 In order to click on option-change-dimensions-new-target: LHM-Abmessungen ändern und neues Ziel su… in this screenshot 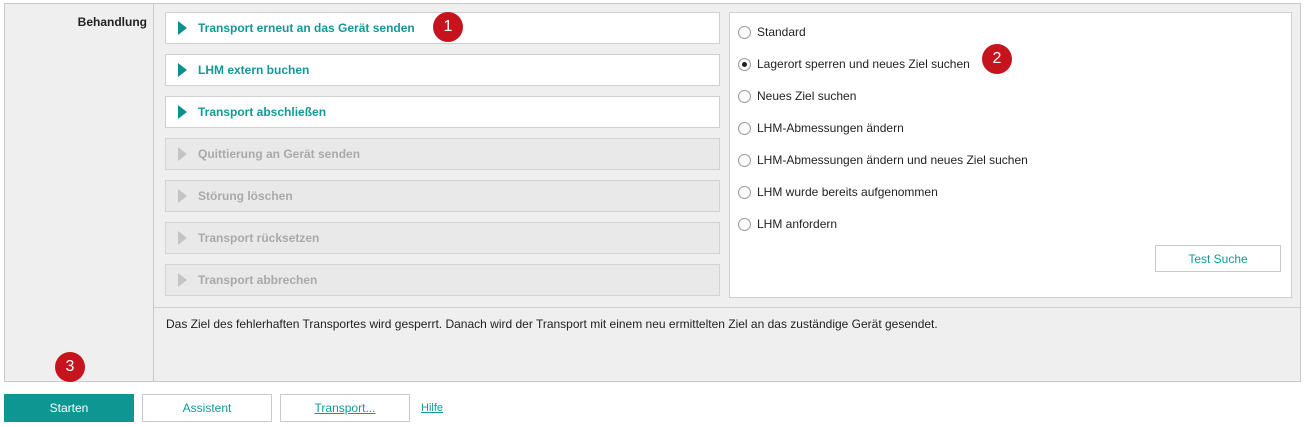, I will do `click(883, 160)`.